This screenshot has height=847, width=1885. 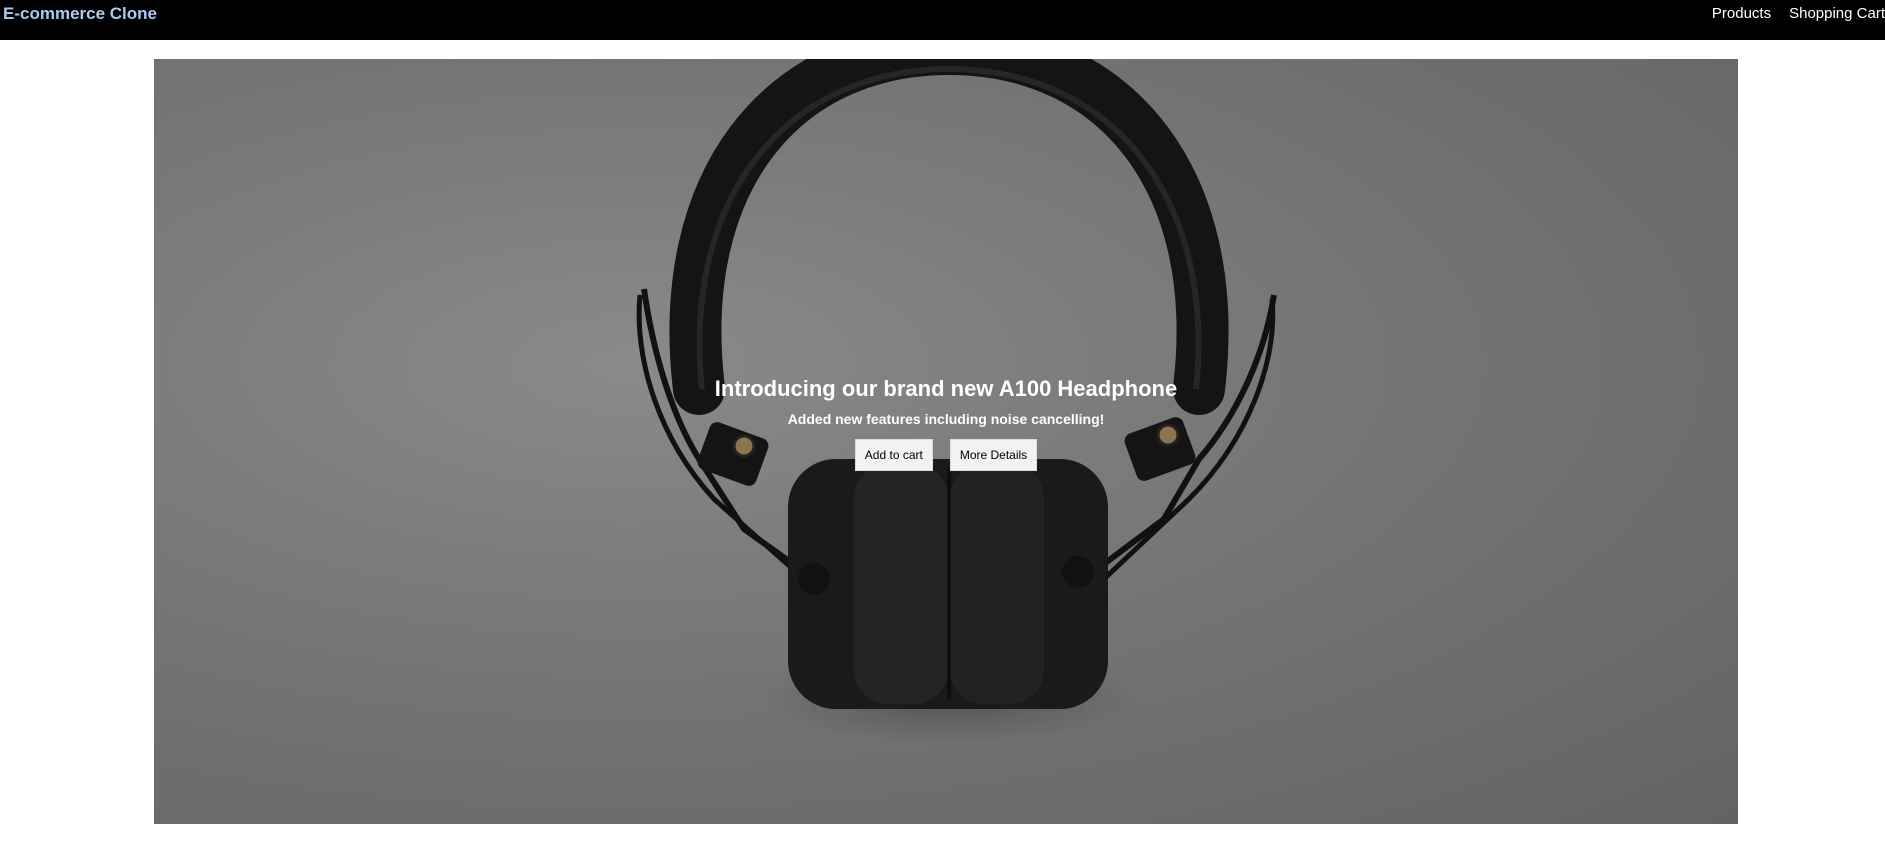 I want to click on add-to-cart-button: Add to cart, so click(x=893, y=455).